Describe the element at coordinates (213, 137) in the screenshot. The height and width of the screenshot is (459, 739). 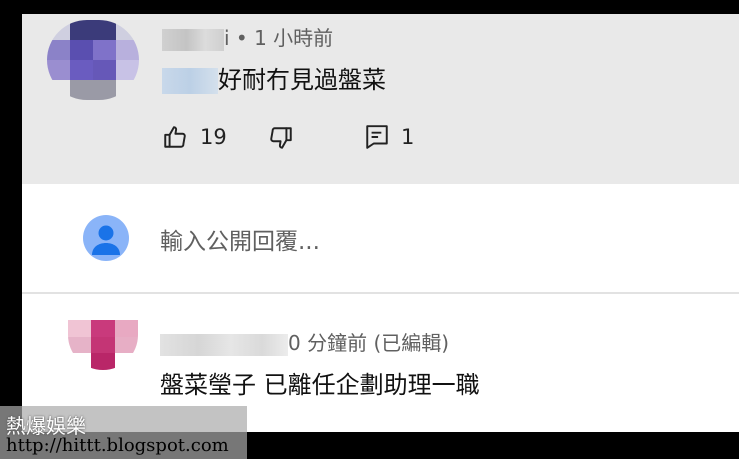
I see `like-count: 19` at that location.